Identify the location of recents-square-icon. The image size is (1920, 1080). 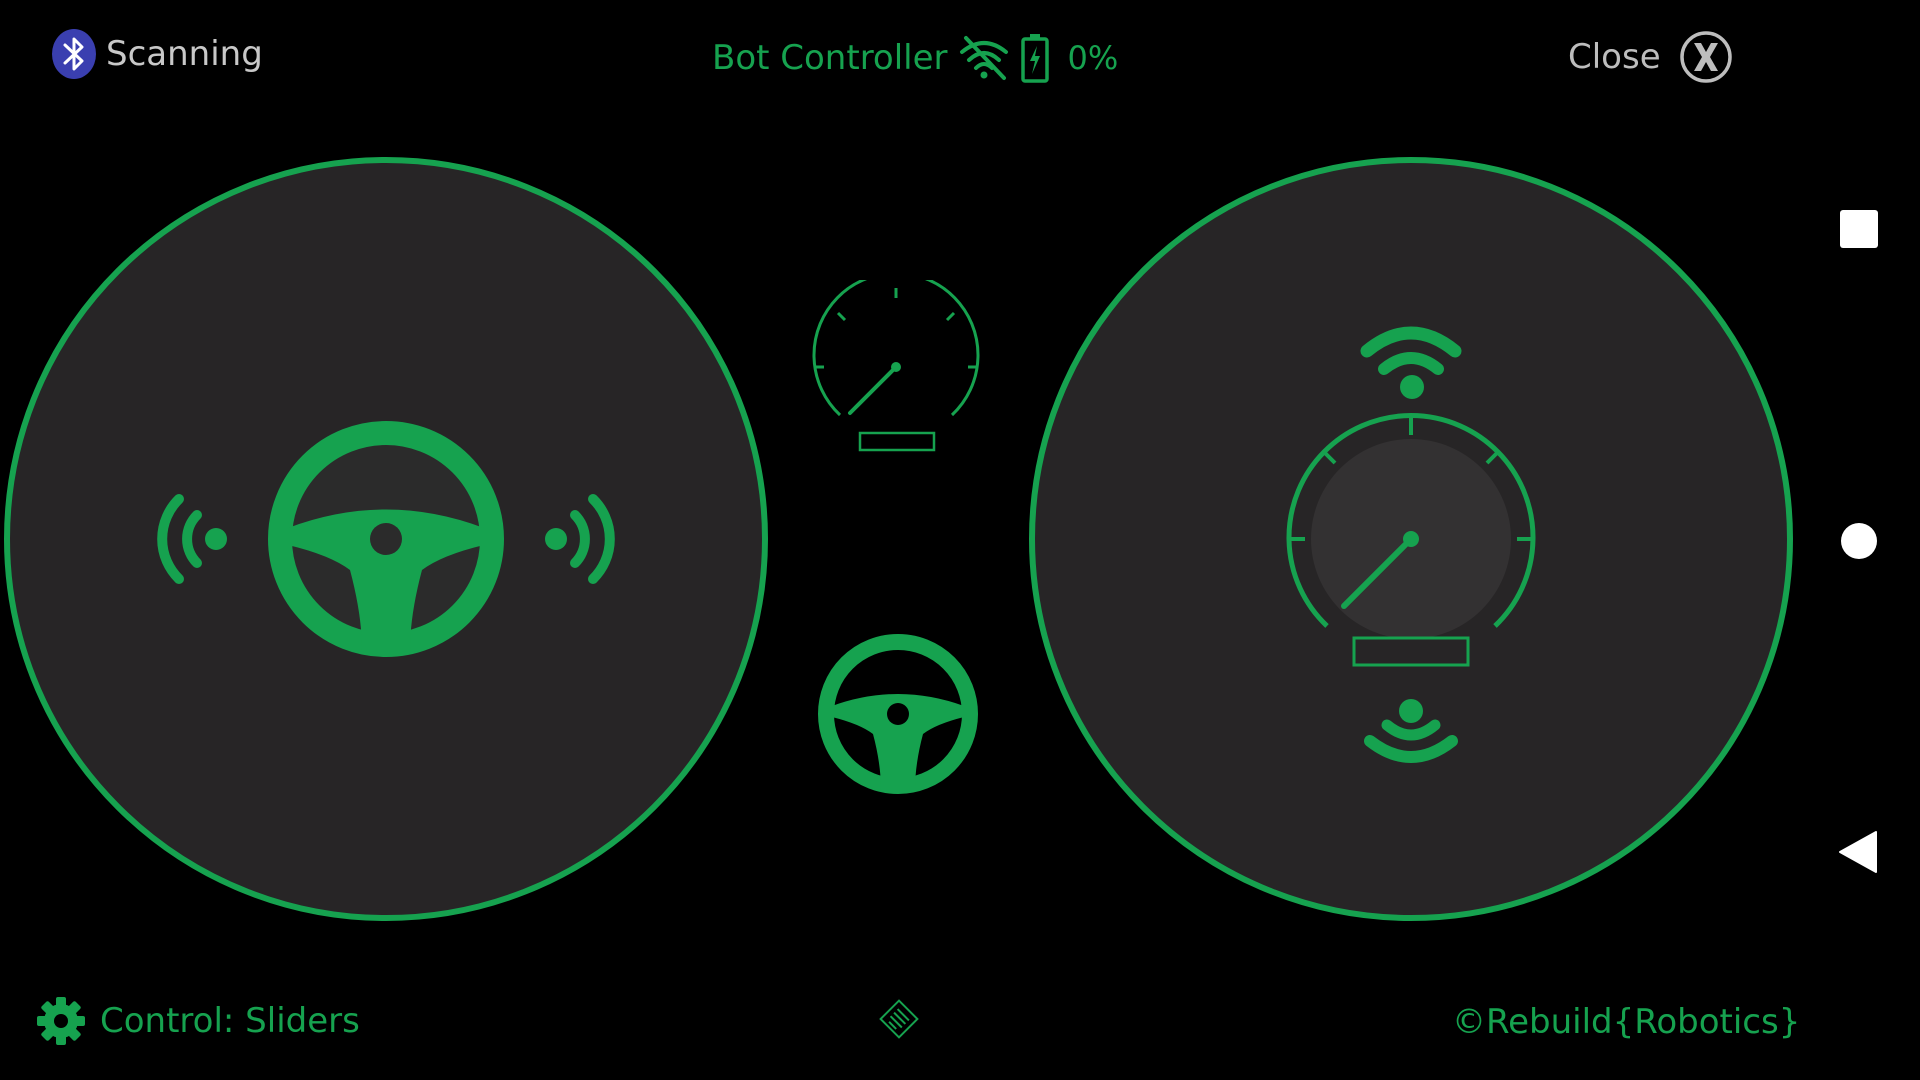
(1859, 229).